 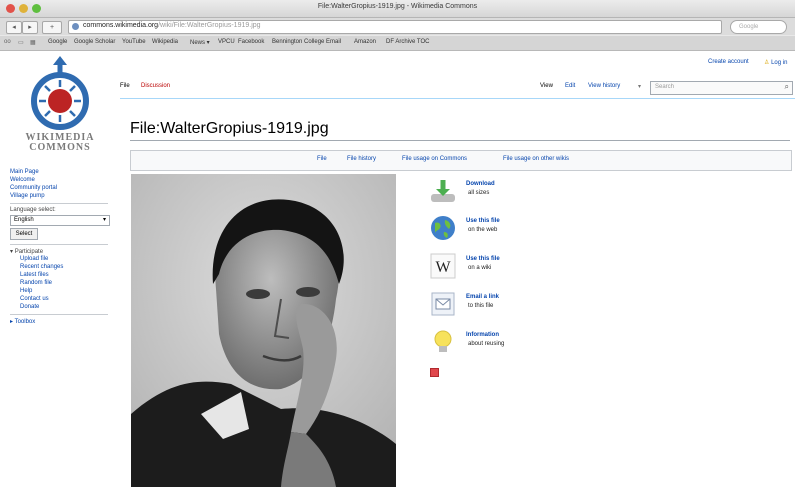 I want to click on information-link: Information, so click(x=482, y=335).